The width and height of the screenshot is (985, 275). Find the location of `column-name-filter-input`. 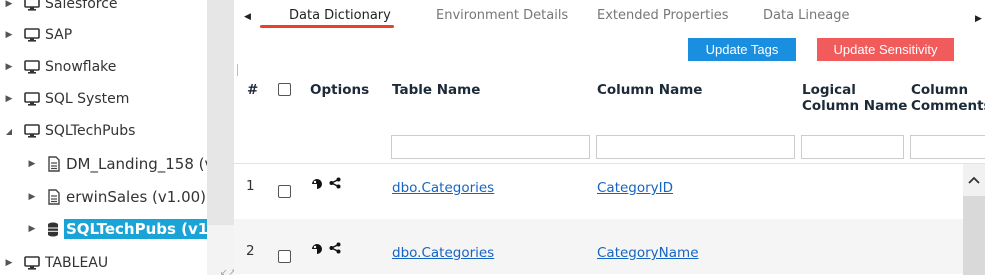

column-name-filter-input is located at coordinates (695, 147).